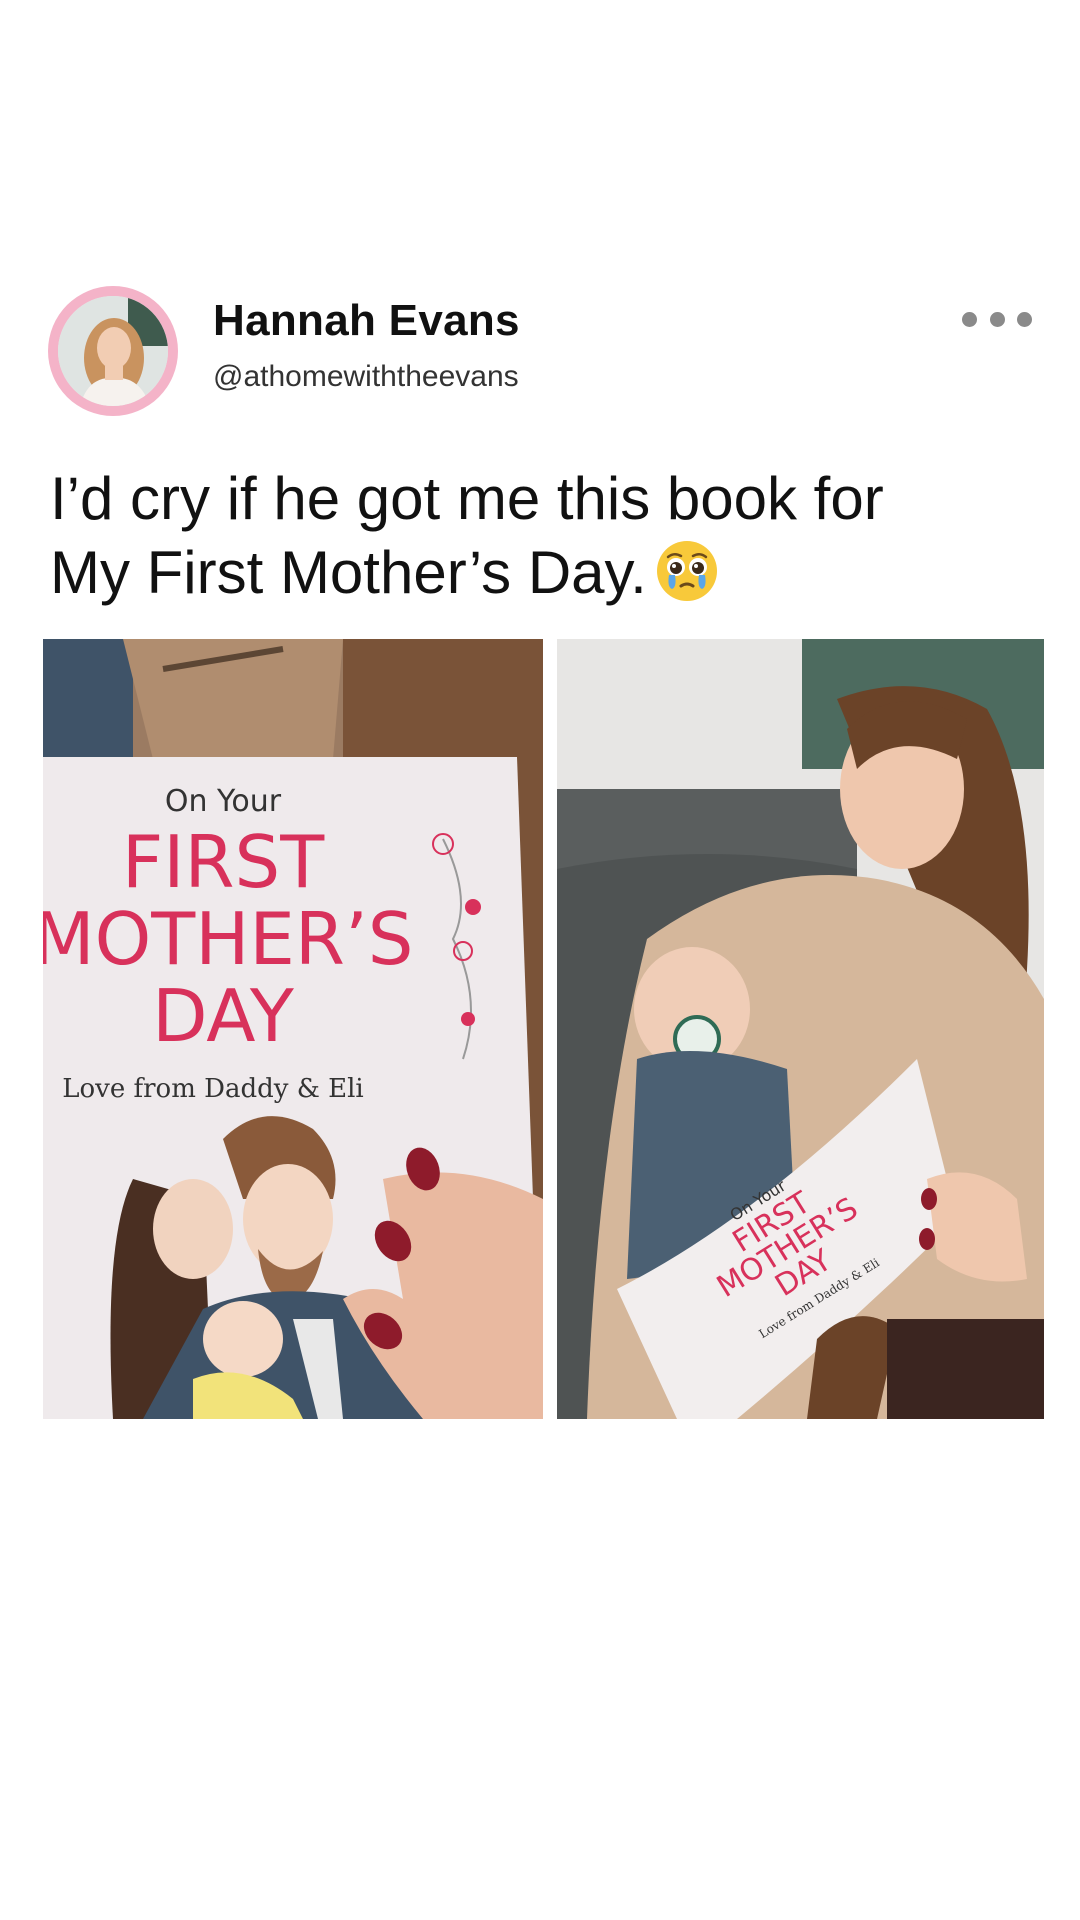 The height and width of the screenshot is (1920, 1080). Describe the element at coordinates (366, 377) in the screenshot. I see `author-handle: @athomewiththeevans` at that location.